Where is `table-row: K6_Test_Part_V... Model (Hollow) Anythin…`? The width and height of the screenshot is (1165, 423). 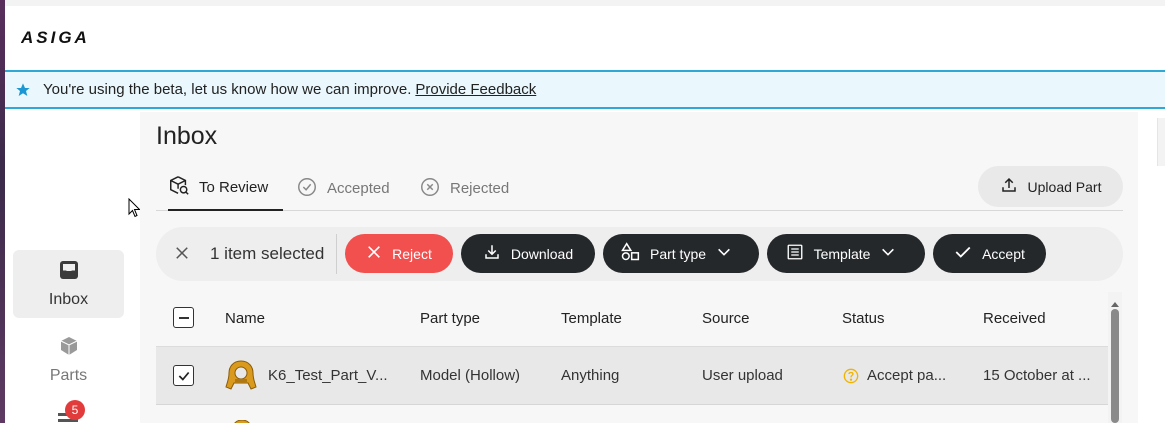
table-row: K6_Test_Part_V... Model (Hollow) Anythin… is located at coordinates (632, 376).